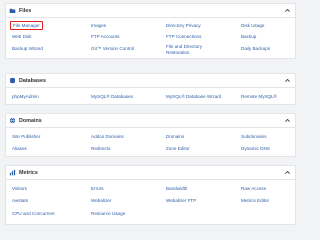  I want to click on subdomains-link: Subdomains, so click(254, 136).